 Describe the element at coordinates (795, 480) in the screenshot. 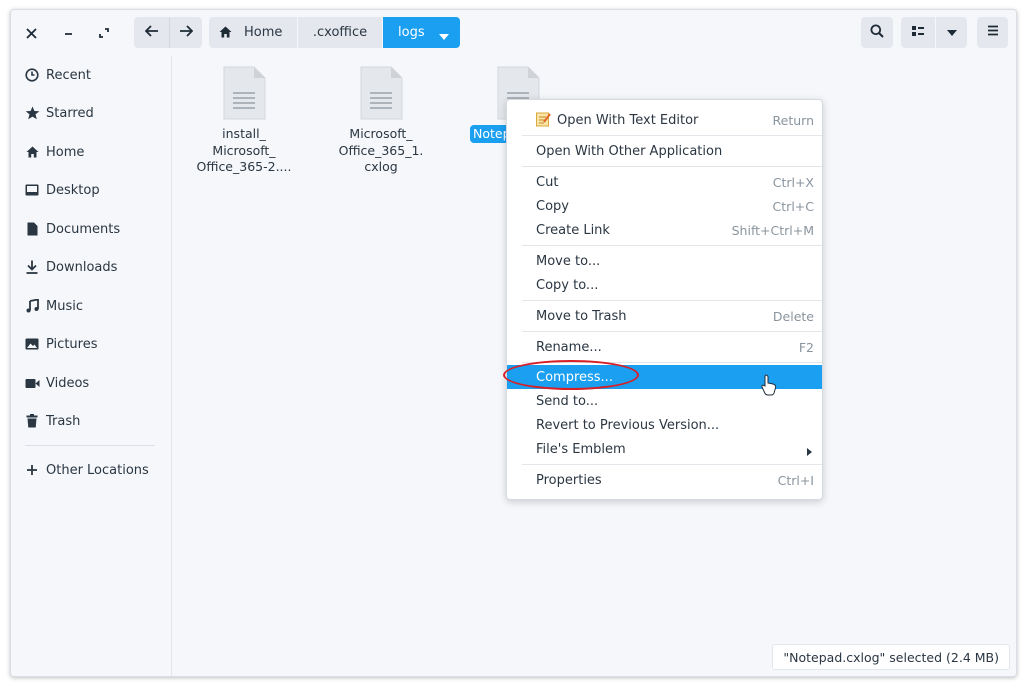

I see `menu-item-shortcut: Ctrl+I` at that location.